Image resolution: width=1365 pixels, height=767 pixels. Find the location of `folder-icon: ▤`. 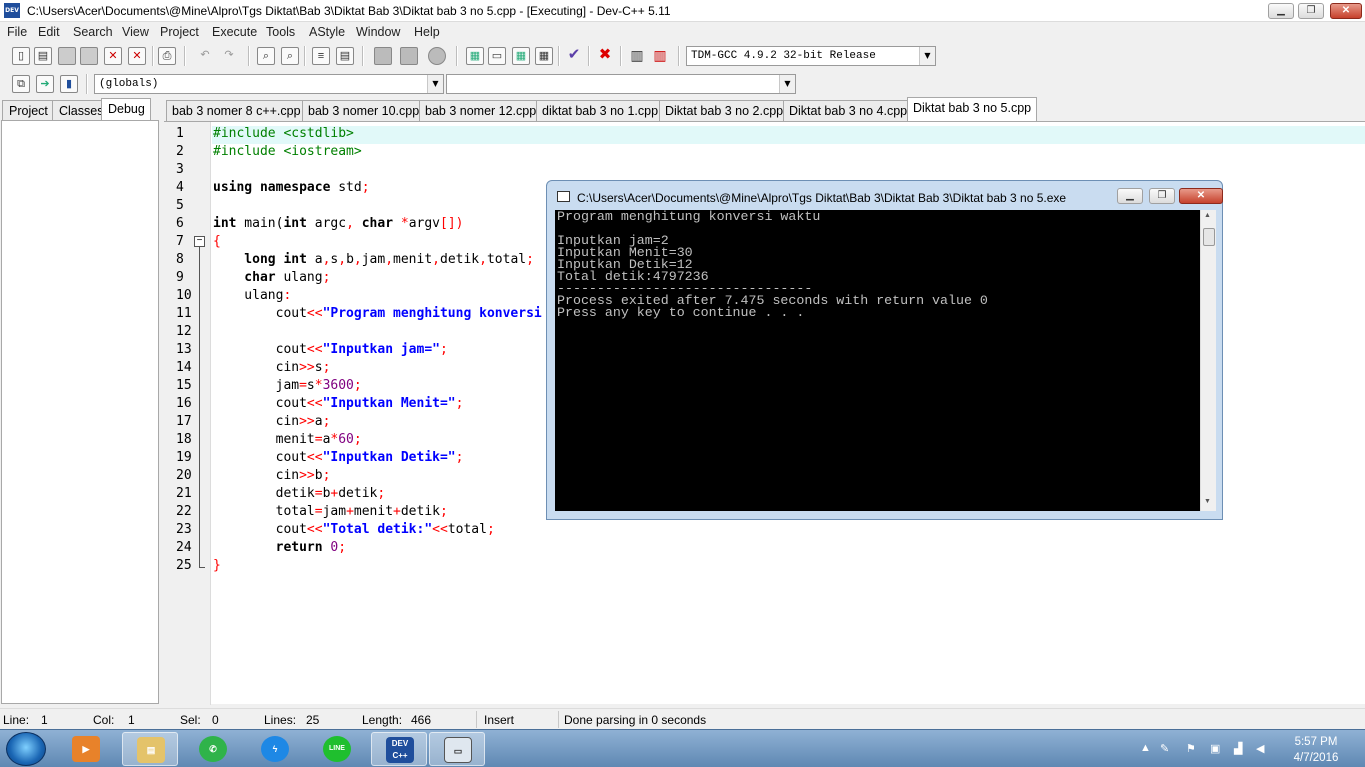

folder-icon: ▤ is located at coordinates (151, 750).